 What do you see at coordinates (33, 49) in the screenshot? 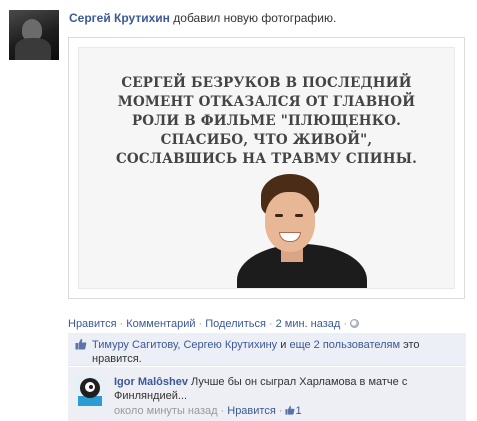
I see `avatar-figure-body` at bounding box center [33, 49].